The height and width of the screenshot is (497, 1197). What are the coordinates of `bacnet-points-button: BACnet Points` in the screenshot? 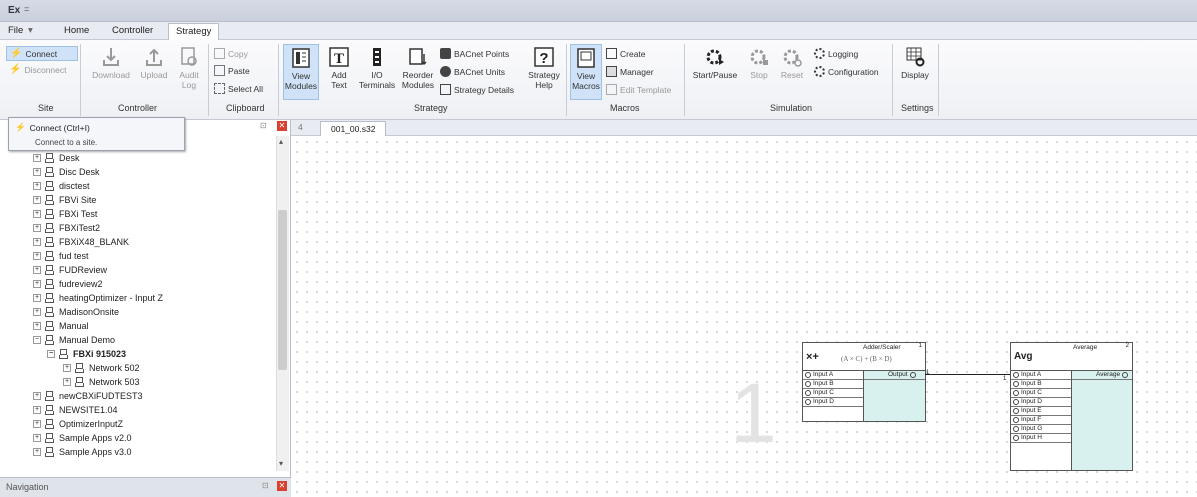 It's located at (474, 53).